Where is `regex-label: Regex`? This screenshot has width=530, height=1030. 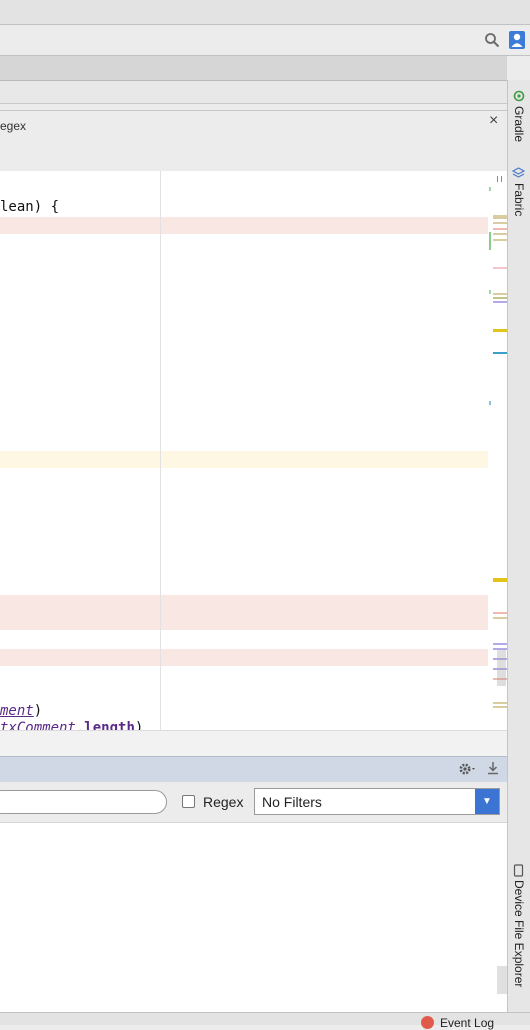 regex-label: Regex is located at coordinates (223, 802).